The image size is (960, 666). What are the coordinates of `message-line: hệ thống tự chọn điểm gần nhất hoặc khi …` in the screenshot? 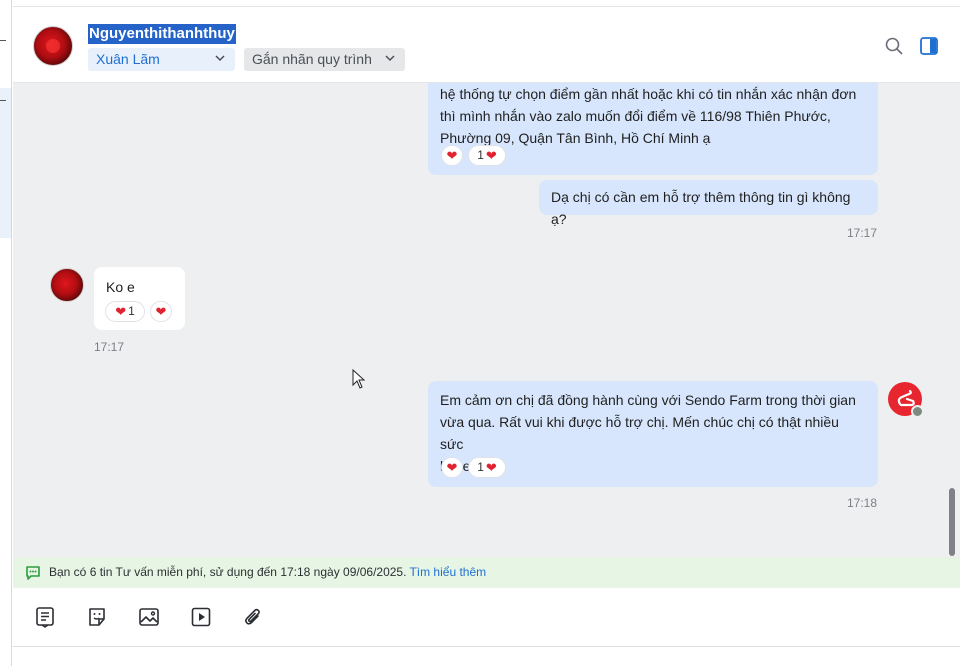 It's located at (648, 94).